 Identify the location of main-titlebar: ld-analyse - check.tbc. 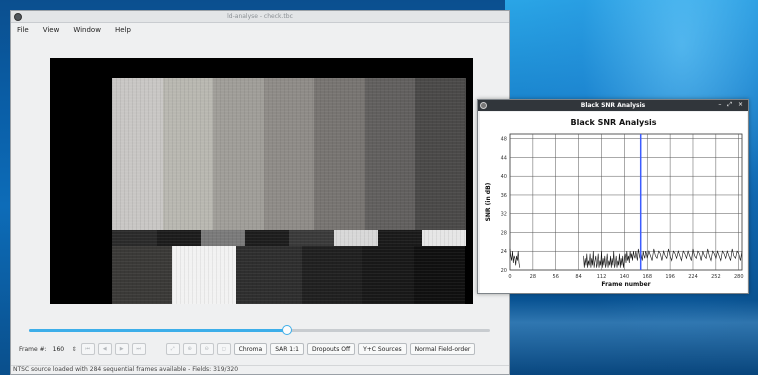
(260, 17).